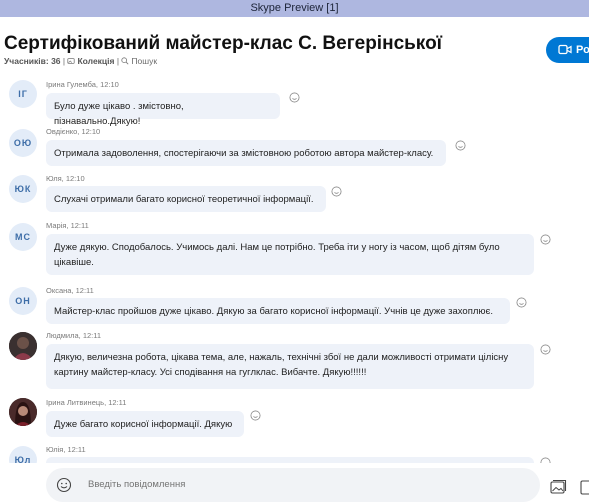 This screenshot has width=589, height=502. What do you see at coordinates (23, 454) in the screenshot?
I see `avatar: Юл` at bounding box center [23, 454].